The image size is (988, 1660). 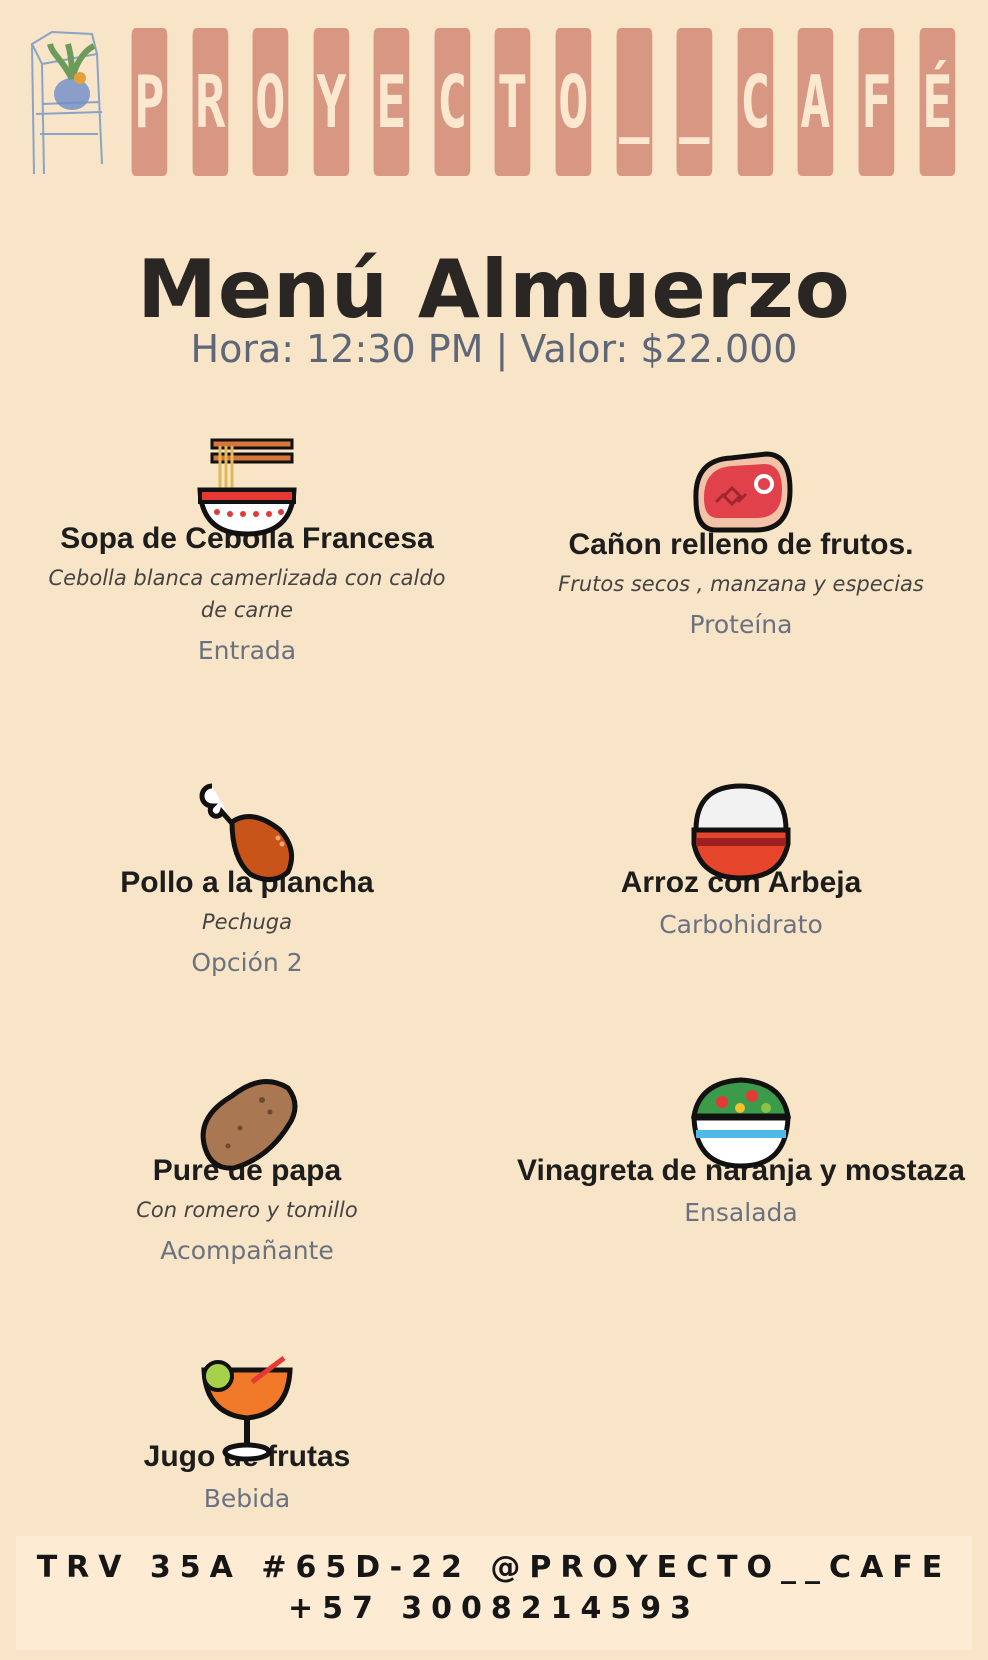 What do you see at coordinates (247, 487) in the screenshot?
I see `ramen-bowl-icon` at bounding box center [247, 487].